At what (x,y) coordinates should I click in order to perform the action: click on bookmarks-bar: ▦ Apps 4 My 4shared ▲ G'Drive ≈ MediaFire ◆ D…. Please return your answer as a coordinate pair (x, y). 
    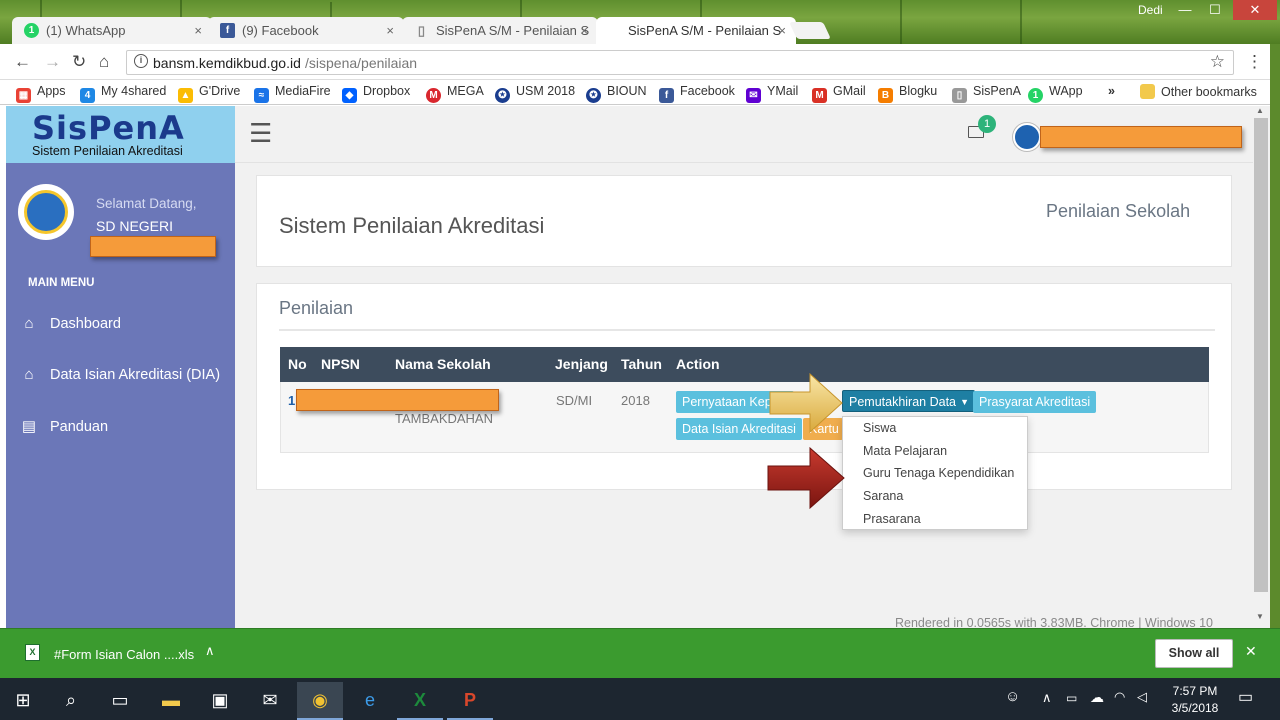
    Looking at the image, I should click on (640, 92).